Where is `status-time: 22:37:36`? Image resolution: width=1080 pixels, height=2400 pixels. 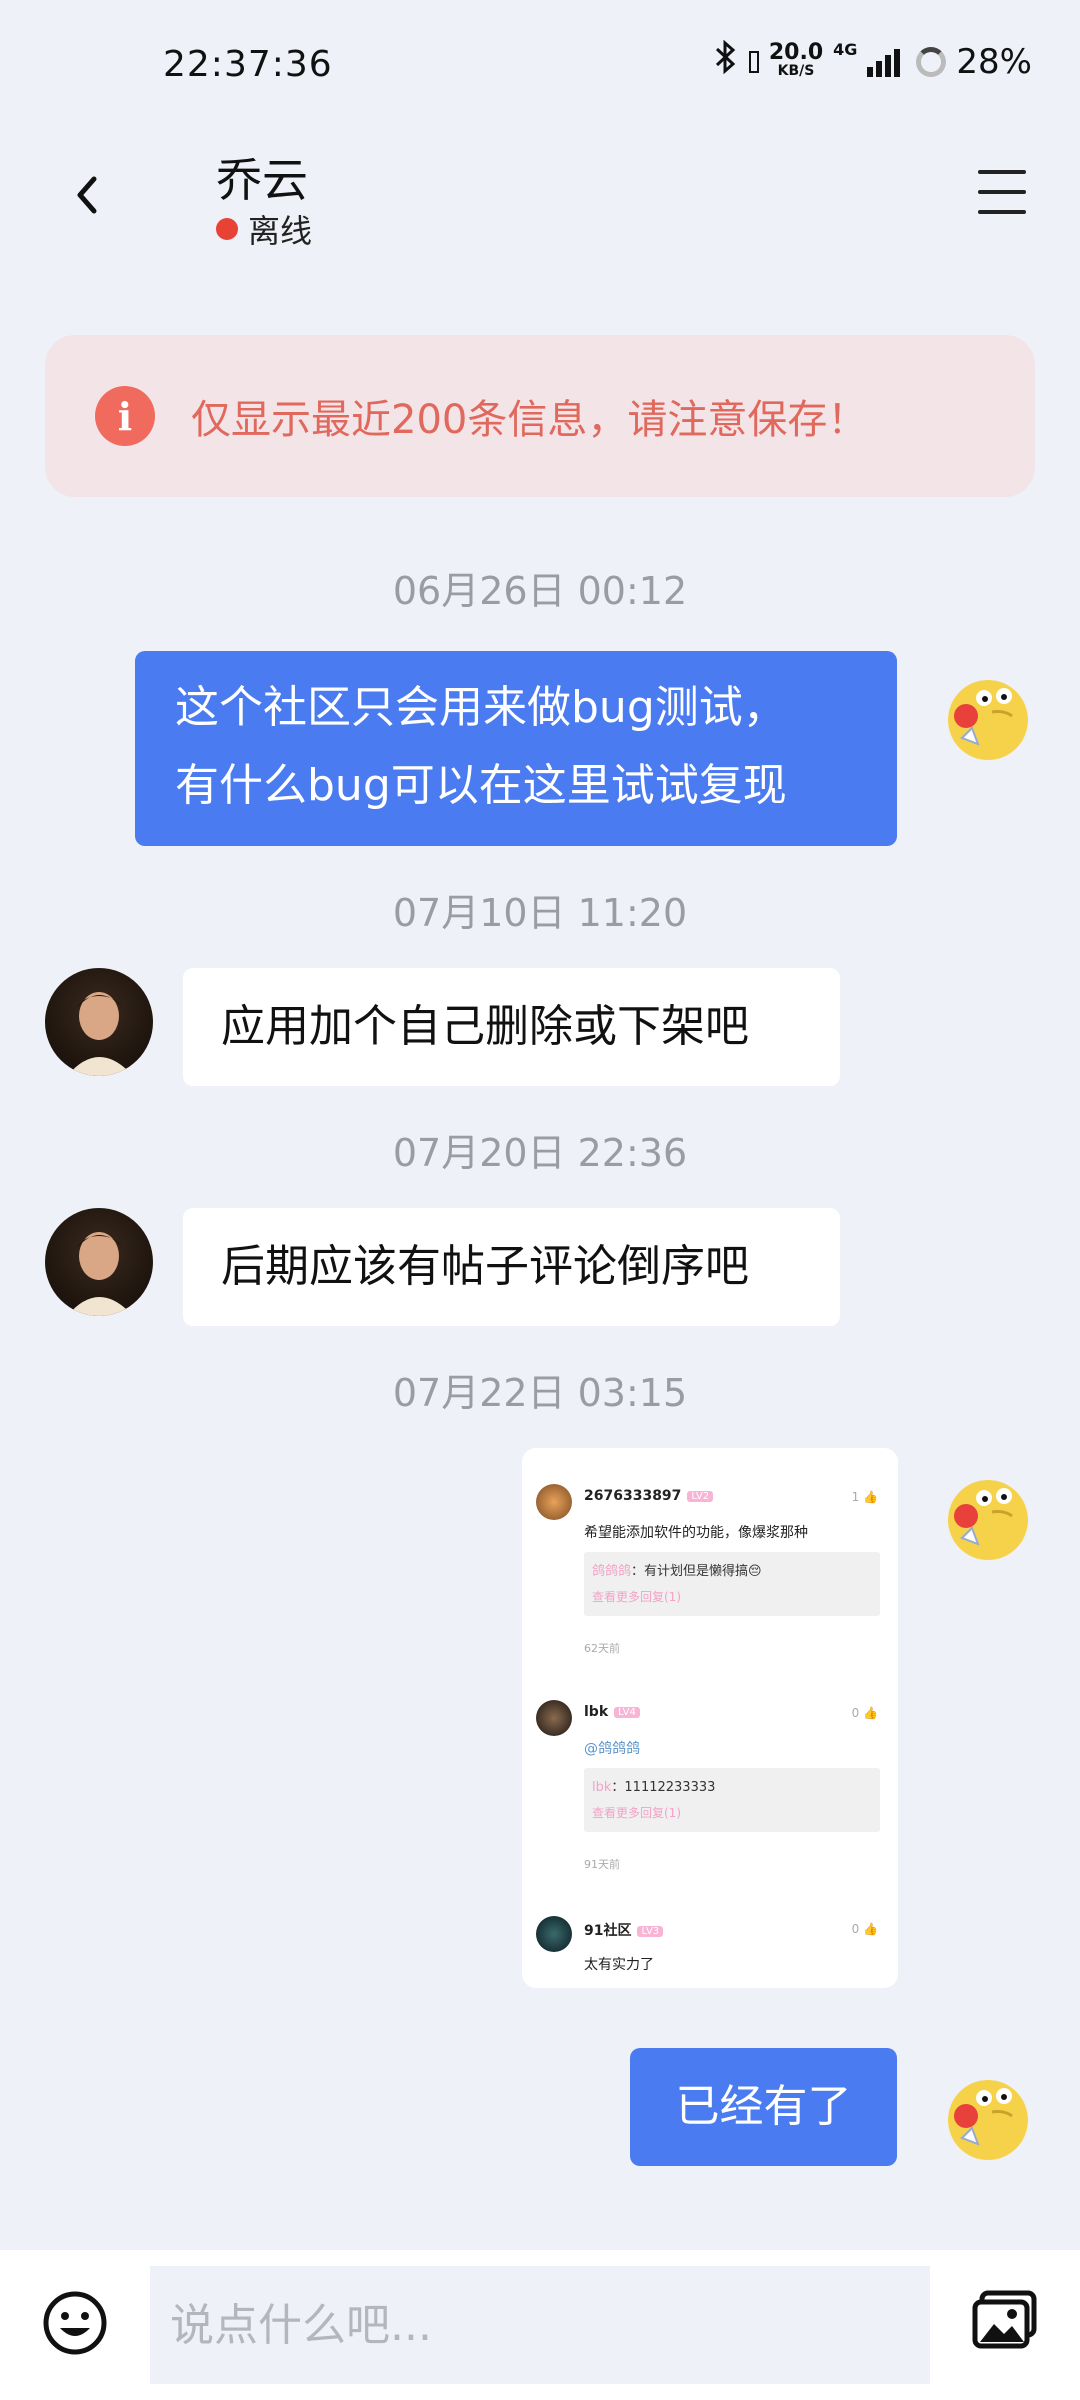
status-time: 22:37:36 is located at coordinates (248, 64).